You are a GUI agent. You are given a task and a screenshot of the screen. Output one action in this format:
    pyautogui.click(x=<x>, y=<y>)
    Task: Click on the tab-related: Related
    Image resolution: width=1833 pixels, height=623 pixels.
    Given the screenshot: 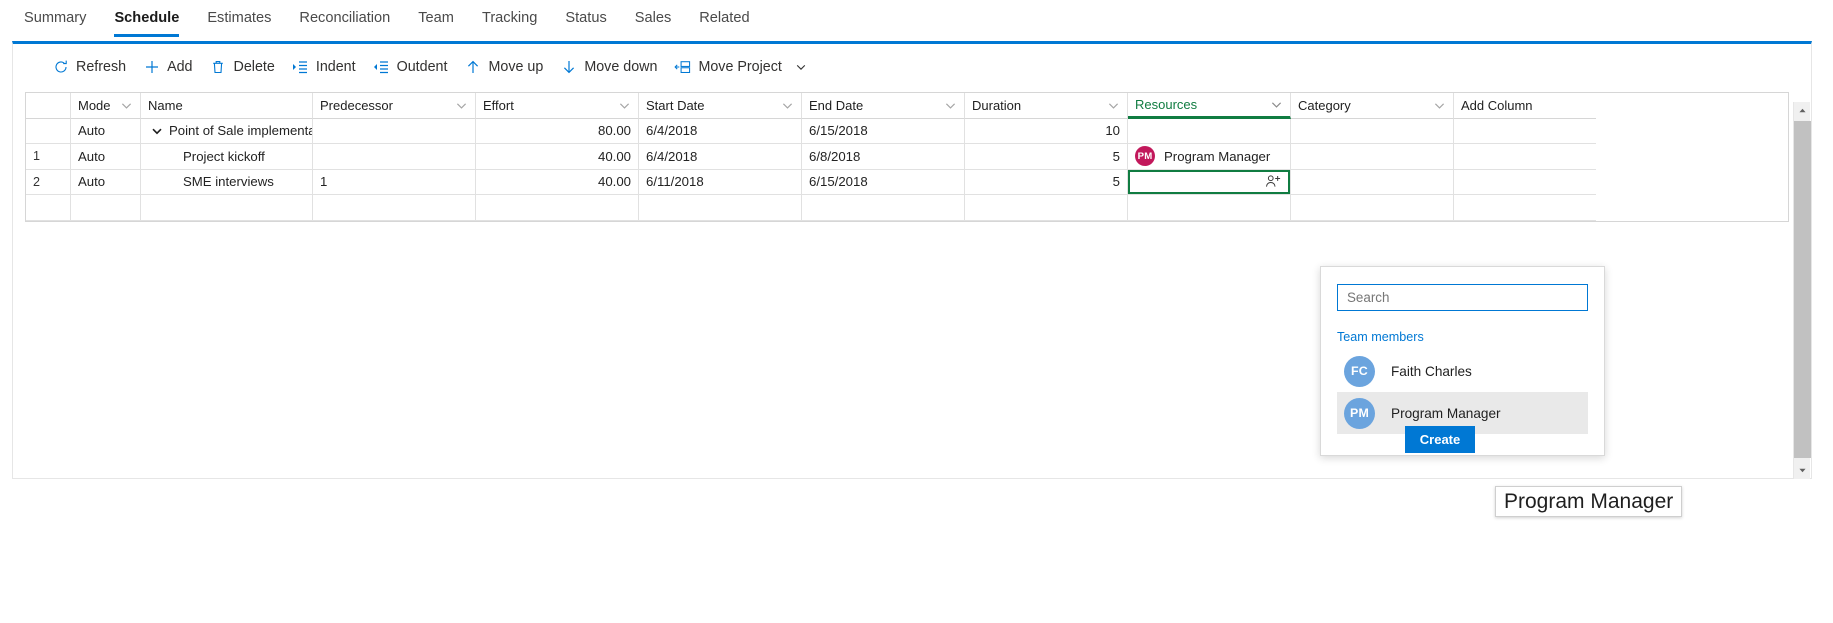 What is the action you would take?
    pyautogui.click(x=724, y=20)
    